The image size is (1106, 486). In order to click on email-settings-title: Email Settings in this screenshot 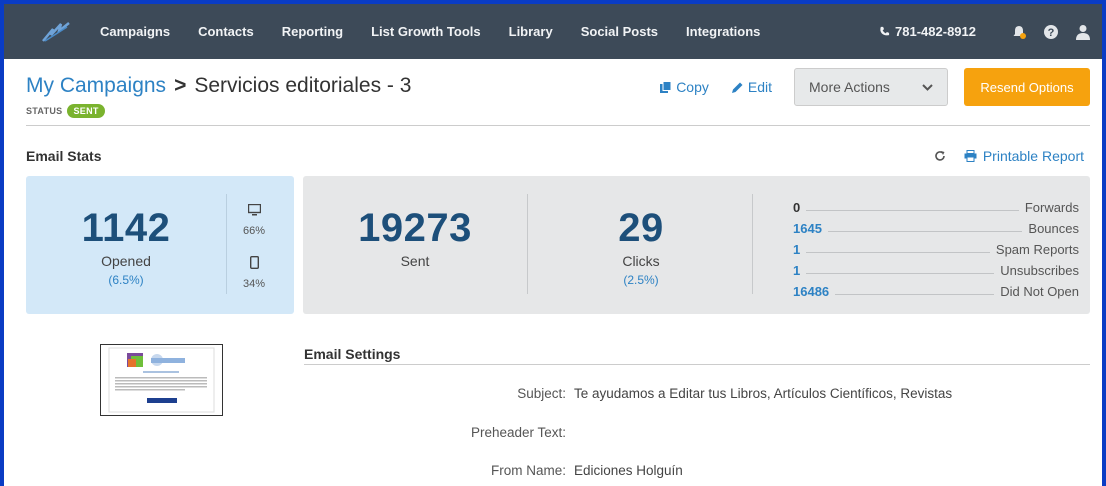, I will do `click(352, 354)`.